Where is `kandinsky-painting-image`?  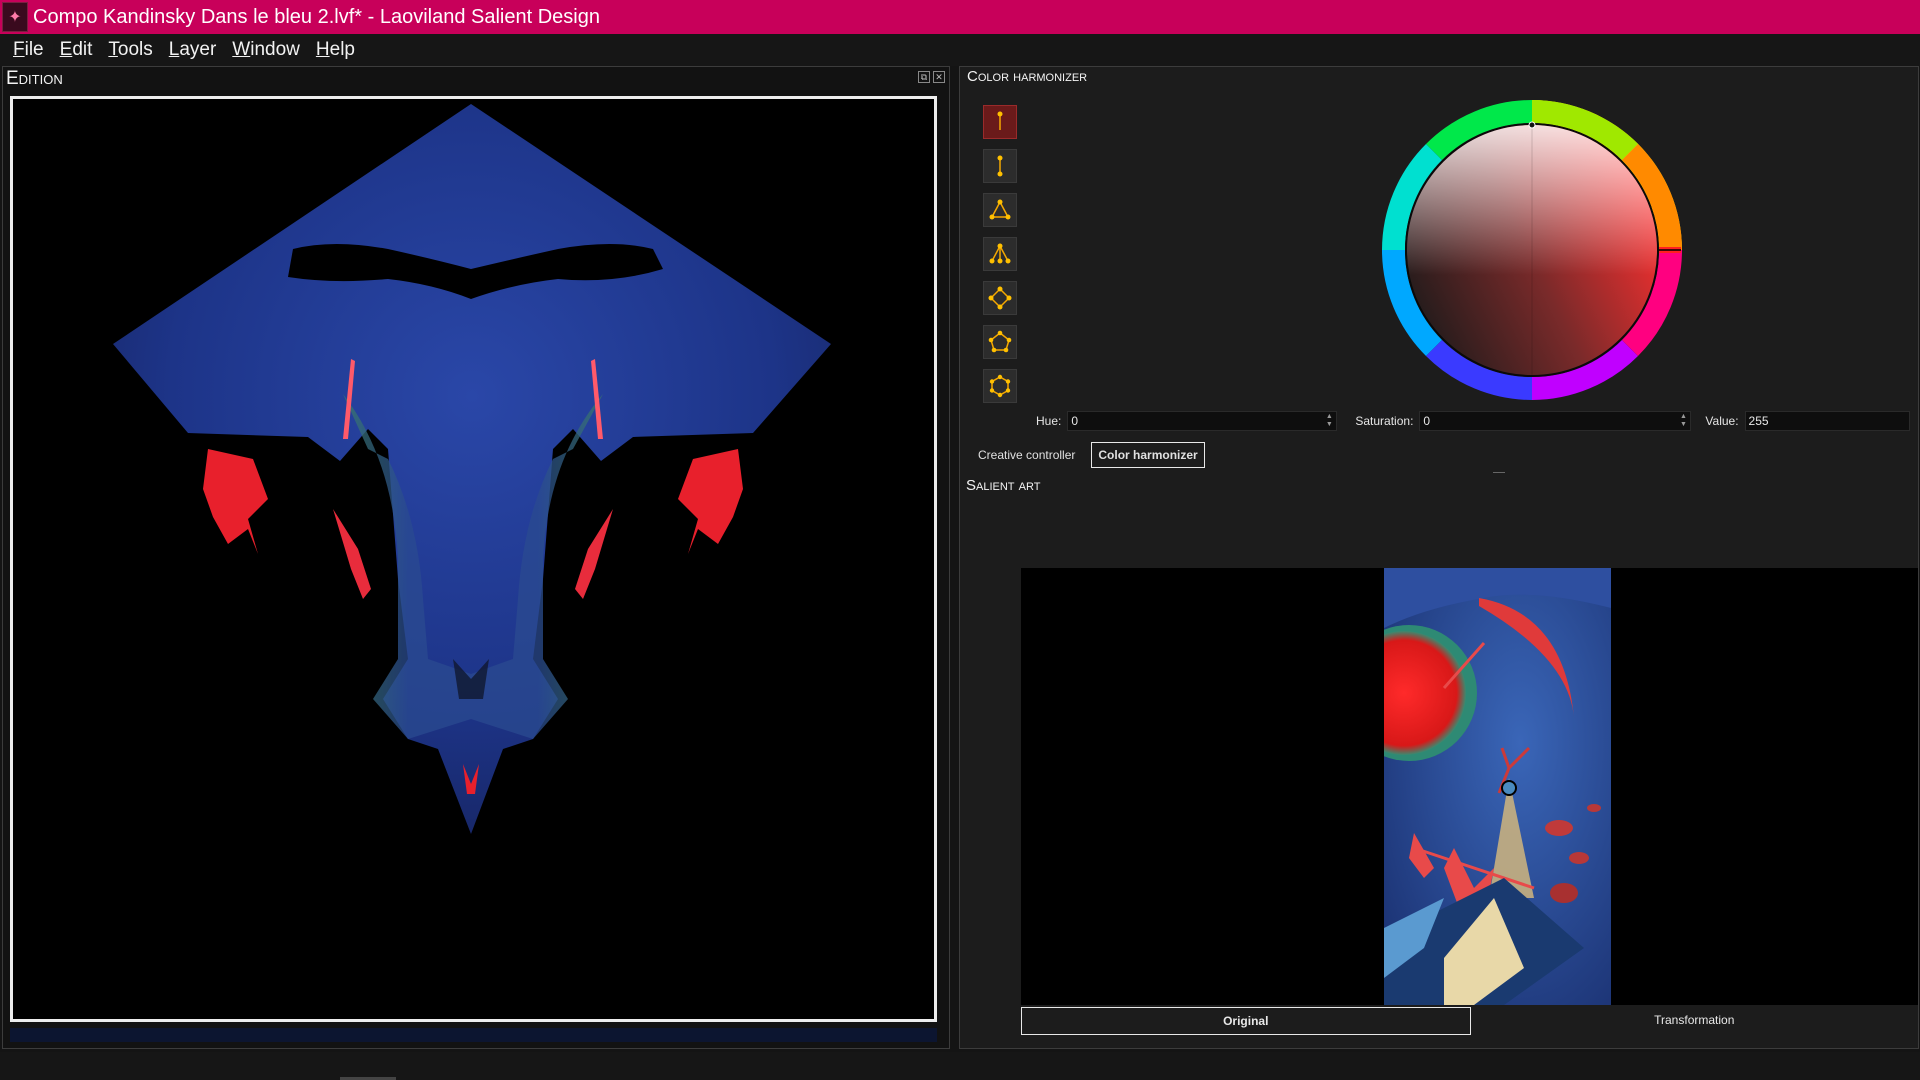
kandinsky-painting-image is located at coordinates (1497, 786).